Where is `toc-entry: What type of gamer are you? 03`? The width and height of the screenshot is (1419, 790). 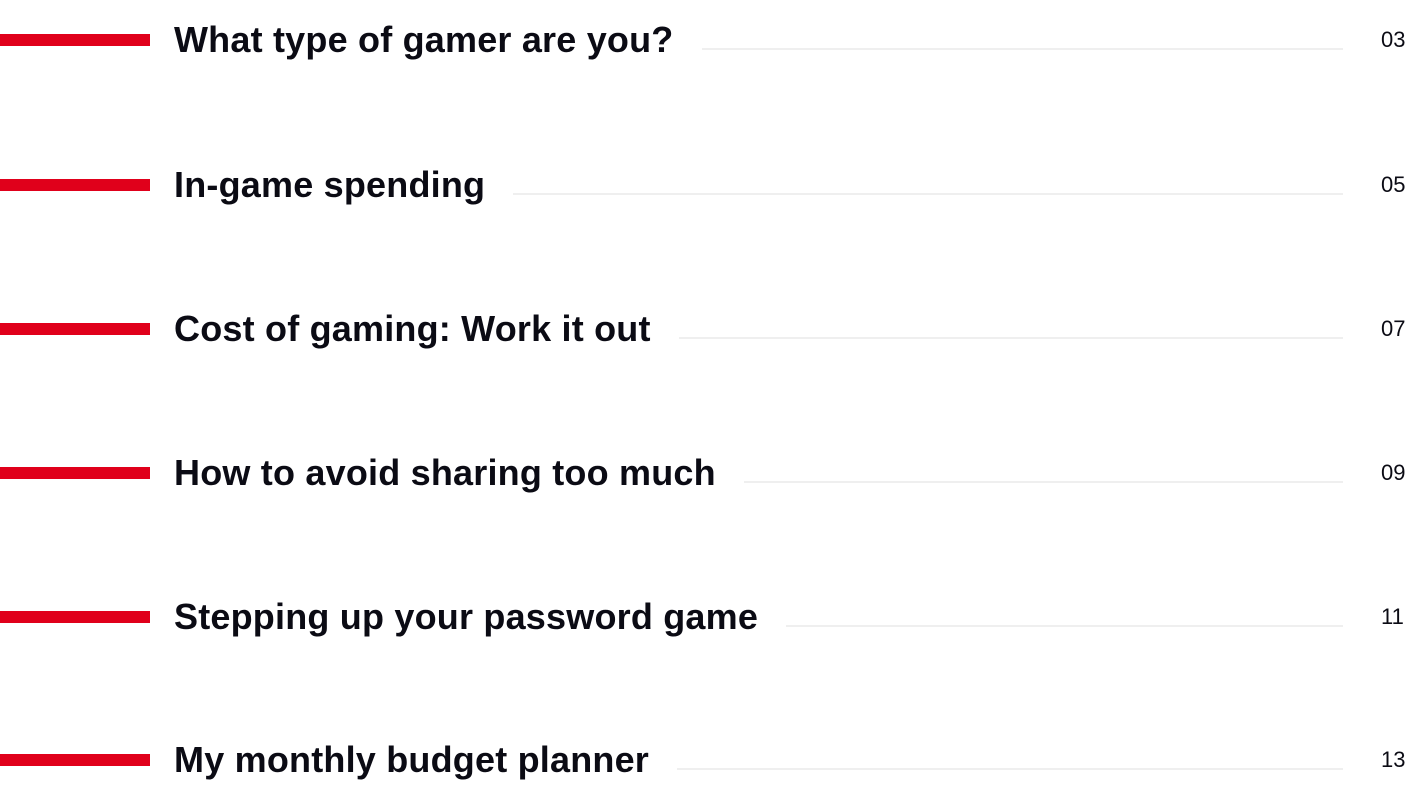 toc-entry: What type of gamer are you? 03 is located at coordinates (709, 40).